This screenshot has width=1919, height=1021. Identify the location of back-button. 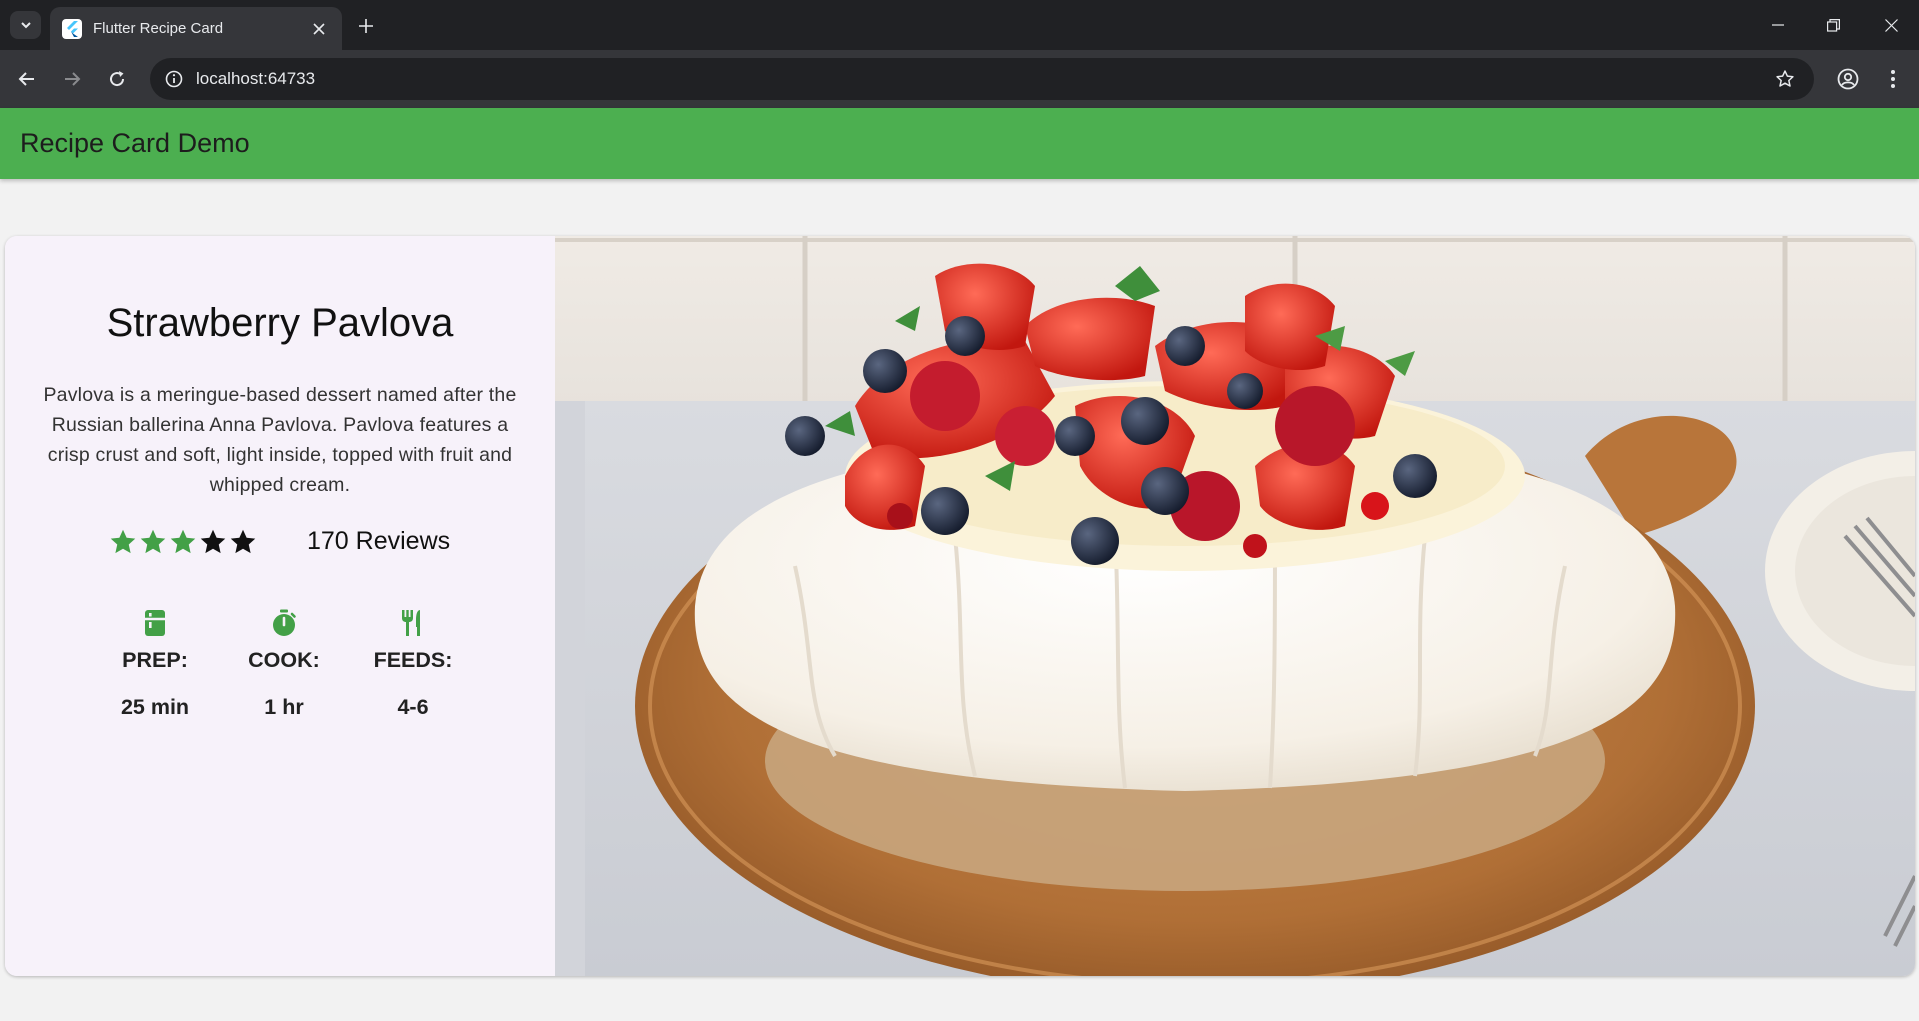
(27, 79).